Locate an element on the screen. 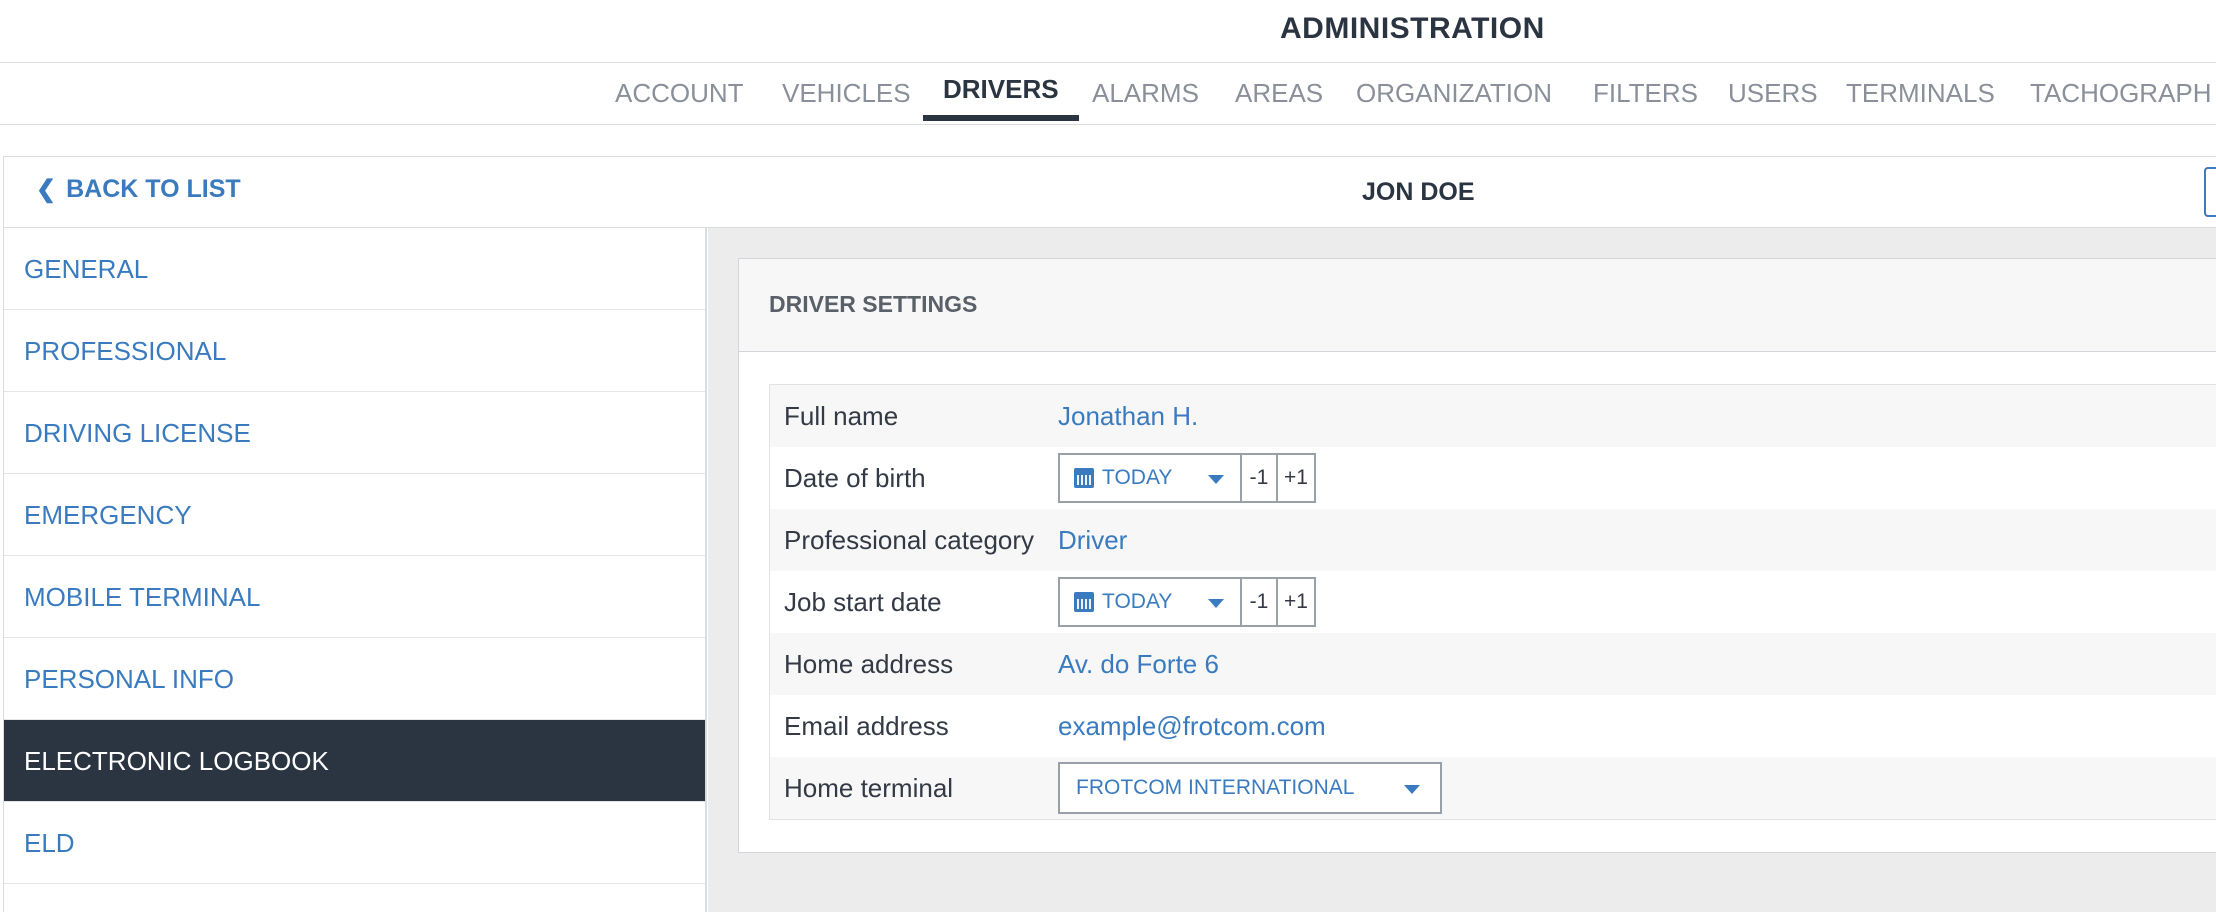 The height and width of the screenshot is (912, 2216). email-address-label: Email address is located at coordinates (866, 725).